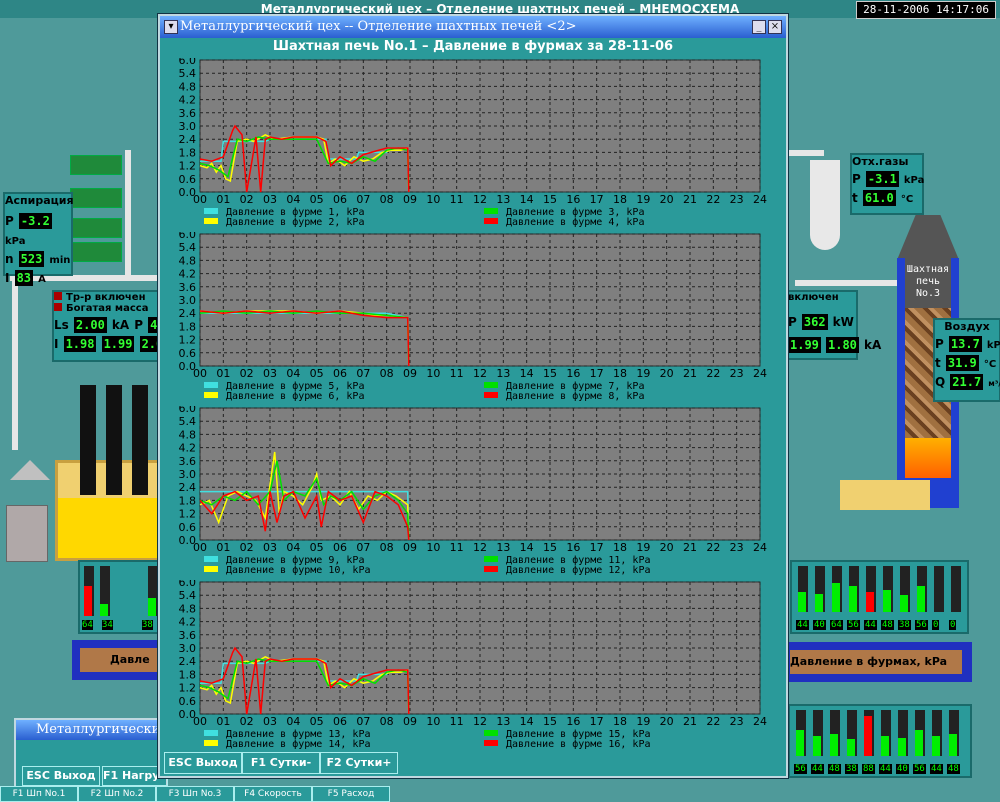  What do you see at coordinates (30, 470) in the screenshot?
I see `hopper` at bounding box center [30, 470].